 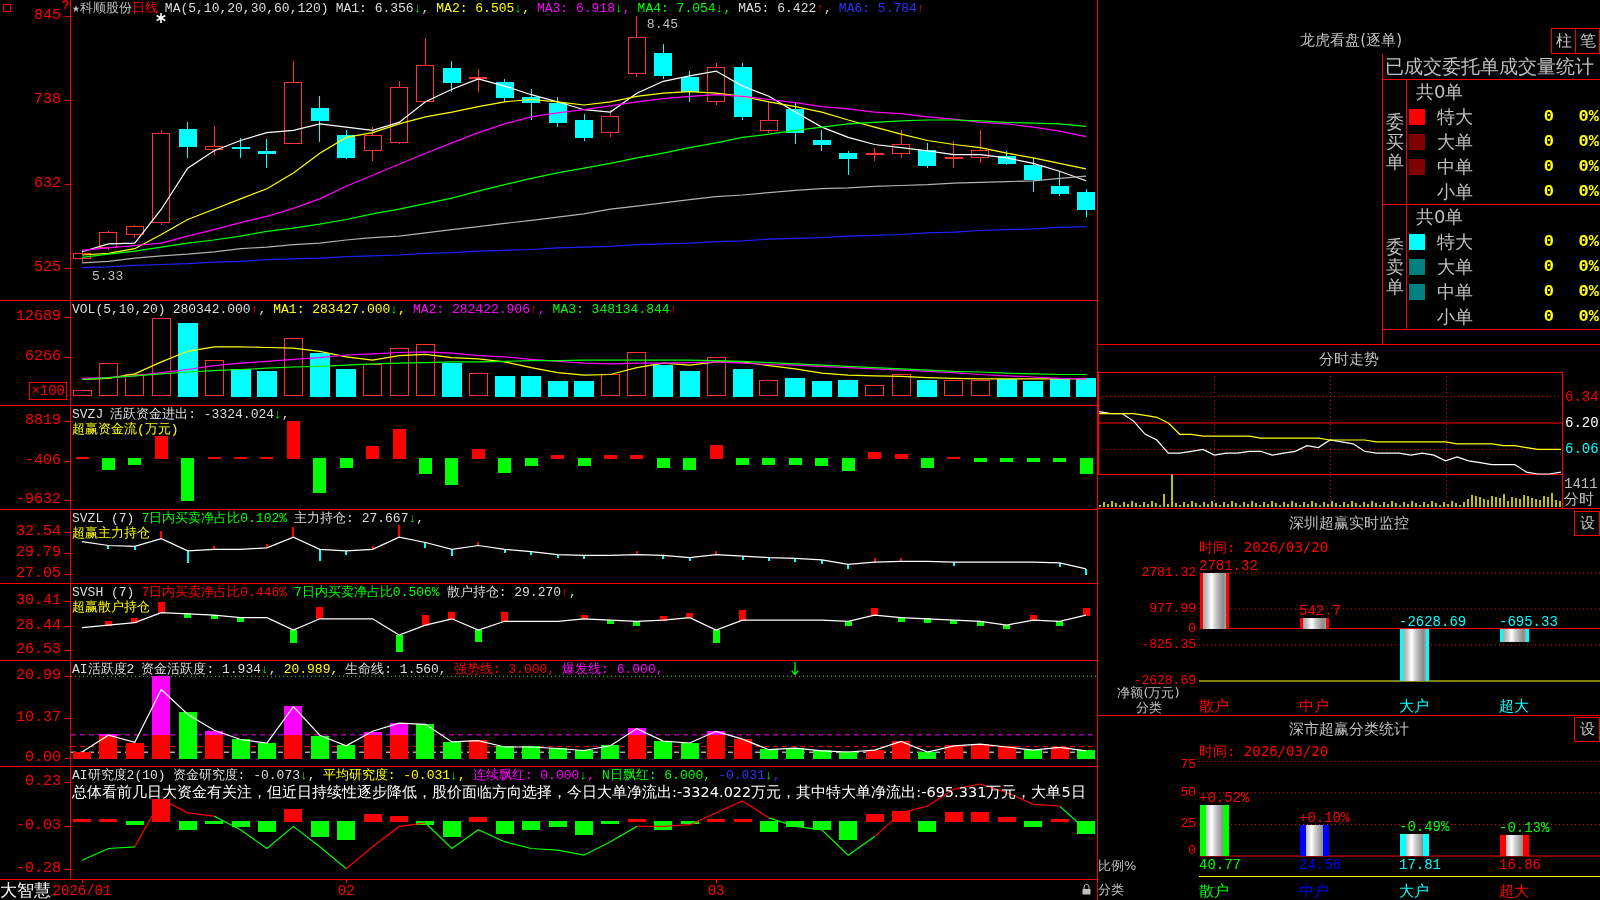 What do you see at coordinates (111, 533) in the screenshot?
I see `indicator-title: 超赢主力持仓` at bounding box center [111, 533].